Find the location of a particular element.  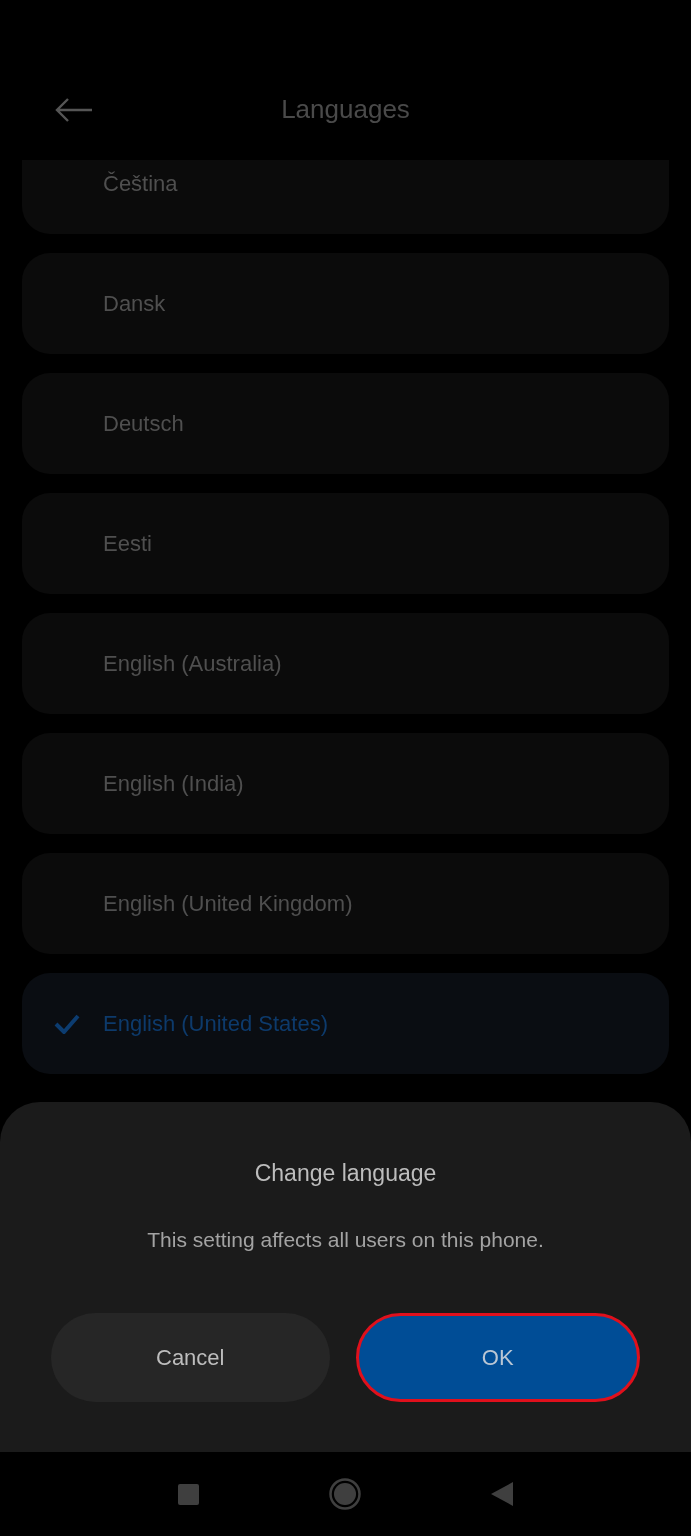

ok-button: OK is located at coordinates (497, 1357).